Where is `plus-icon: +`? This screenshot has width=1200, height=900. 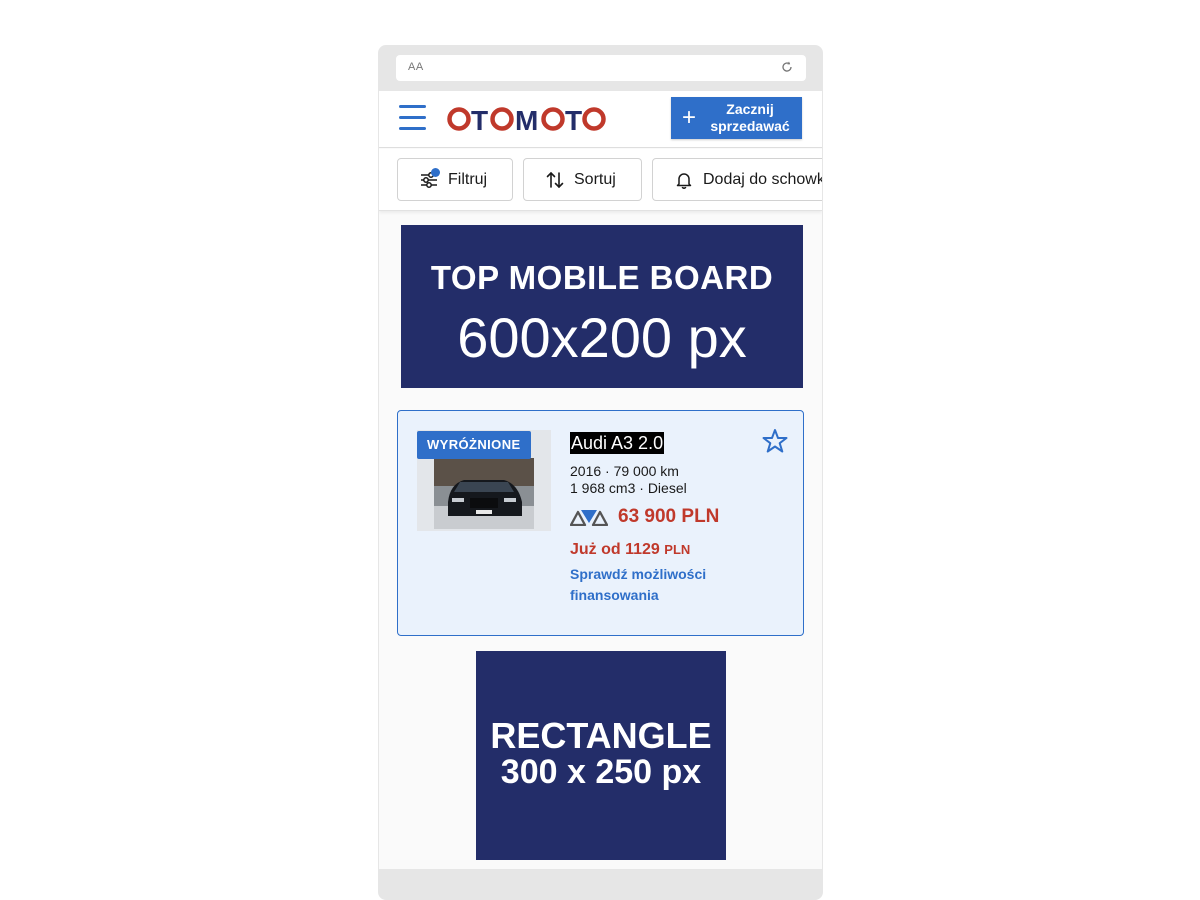
plus-icon: + is located at coordinates (688, 117).